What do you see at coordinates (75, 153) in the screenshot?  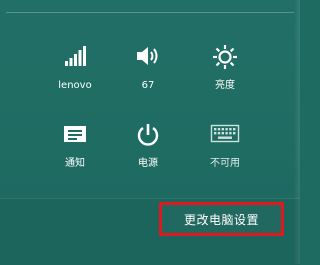 I see `notifications-tile: 通知` at bounding box center [75, 153].